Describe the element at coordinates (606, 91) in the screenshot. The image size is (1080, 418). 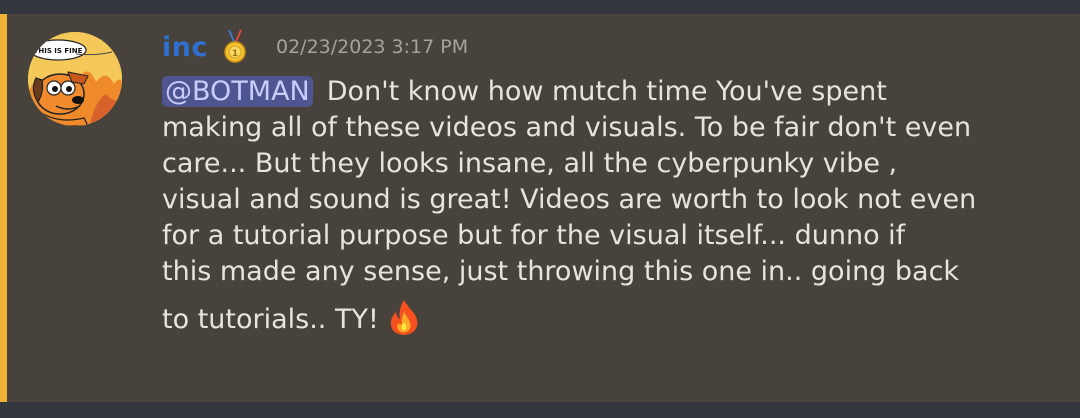
I see `message-line-text: Don't know how mutch time You've spent` at that location.